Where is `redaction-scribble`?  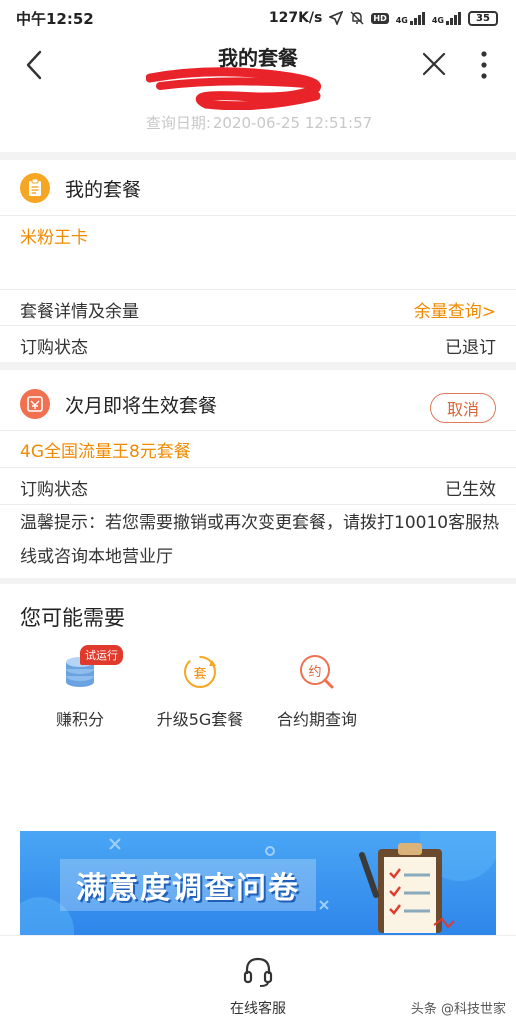 redaction-scribble is located at coordinates (234, 88).